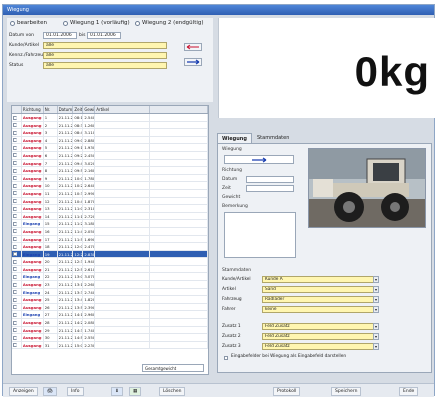 This screenshot has width=437, height=397. What do you see at coordinates (259, 159) in the screenshot?
I see `direction-button` at bounding box center [259, 159].